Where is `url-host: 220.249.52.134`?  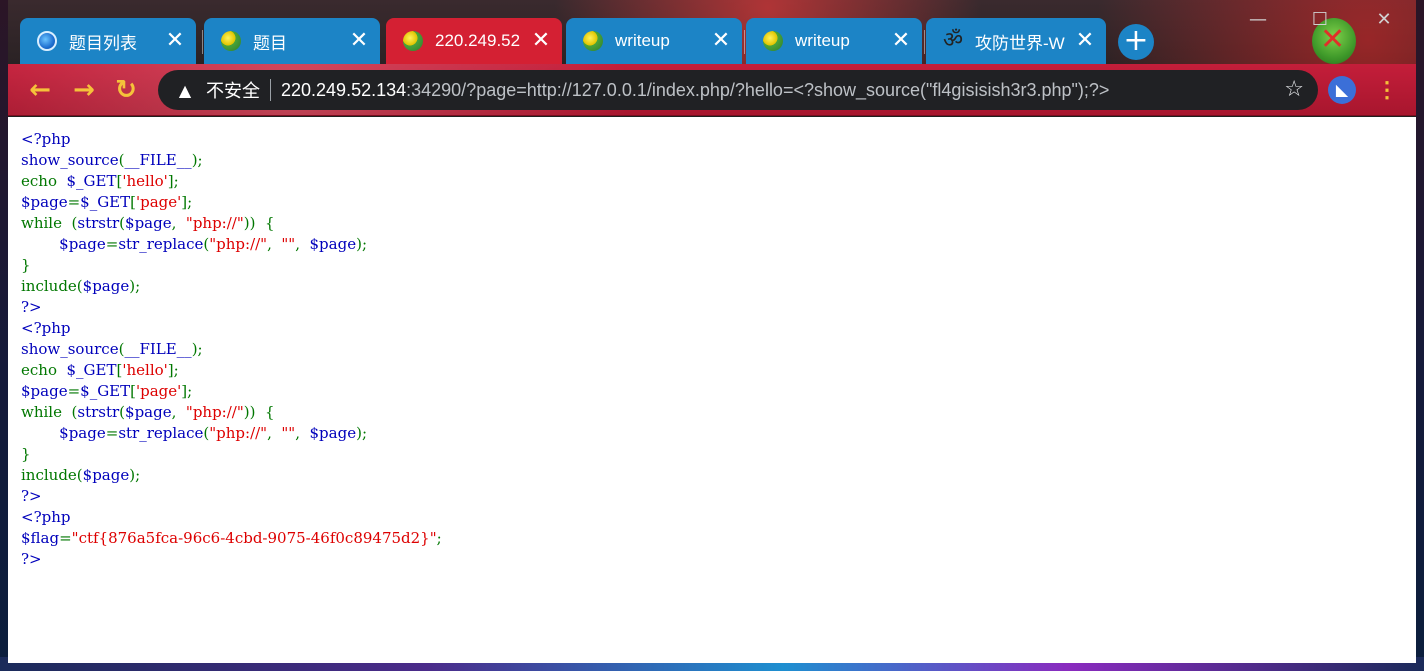
url-host: 220.249.52.134 is located at coordinates (344, 89).